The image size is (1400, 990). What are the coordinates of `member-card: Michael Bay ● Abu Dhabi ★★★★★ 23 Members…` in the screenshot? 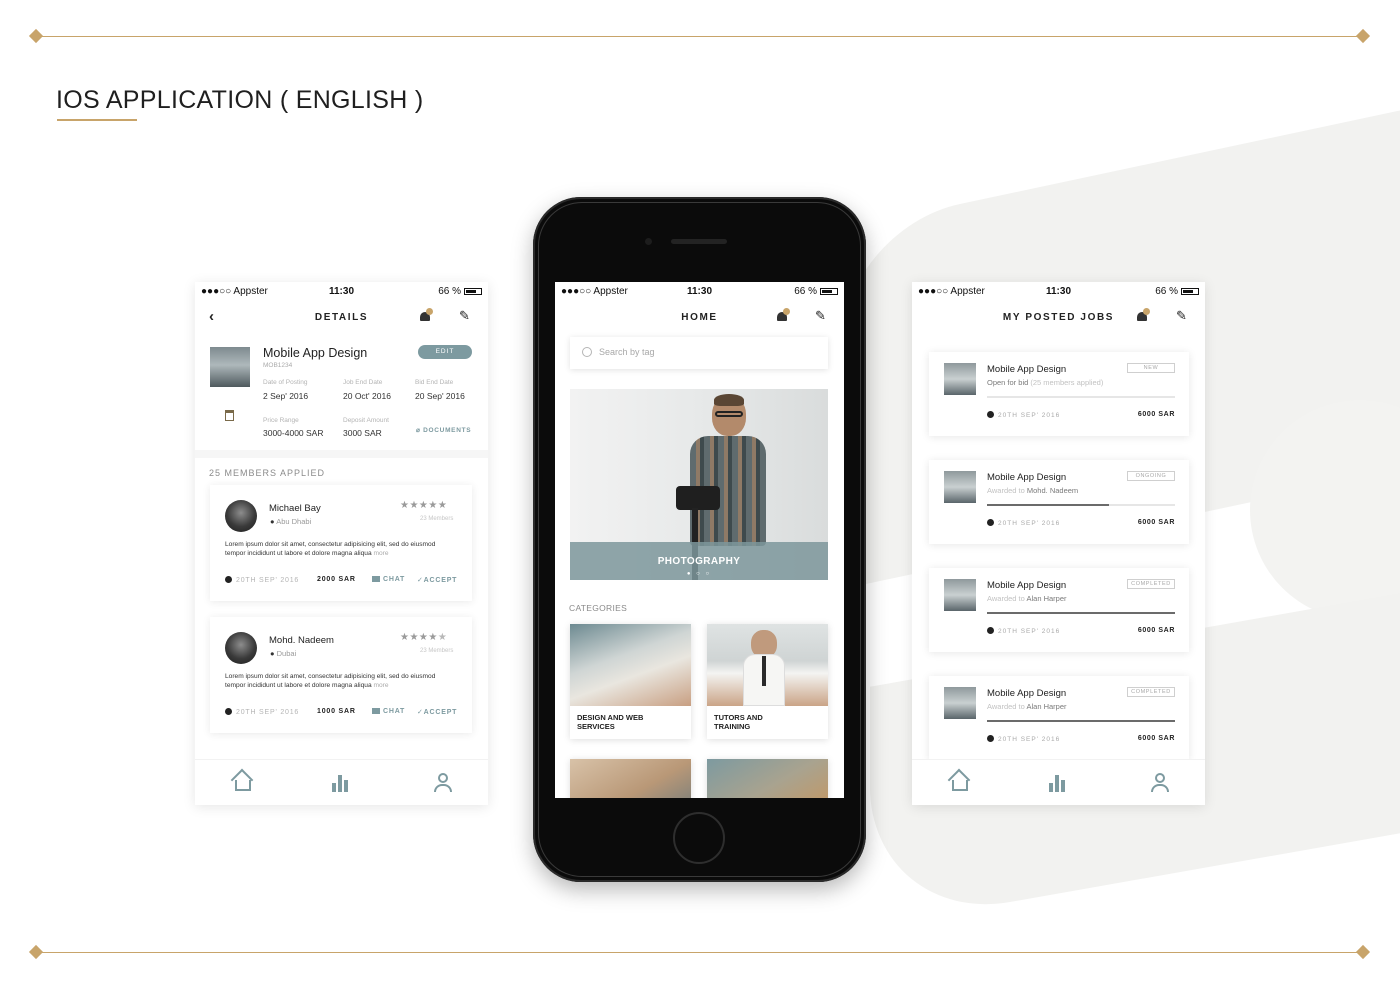 It's located at (341, 543).